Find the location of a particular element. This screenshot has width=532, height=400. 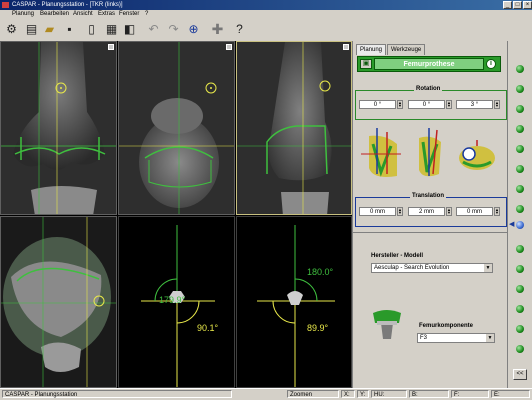

implant-top-view is located at coordinates (477, 155).